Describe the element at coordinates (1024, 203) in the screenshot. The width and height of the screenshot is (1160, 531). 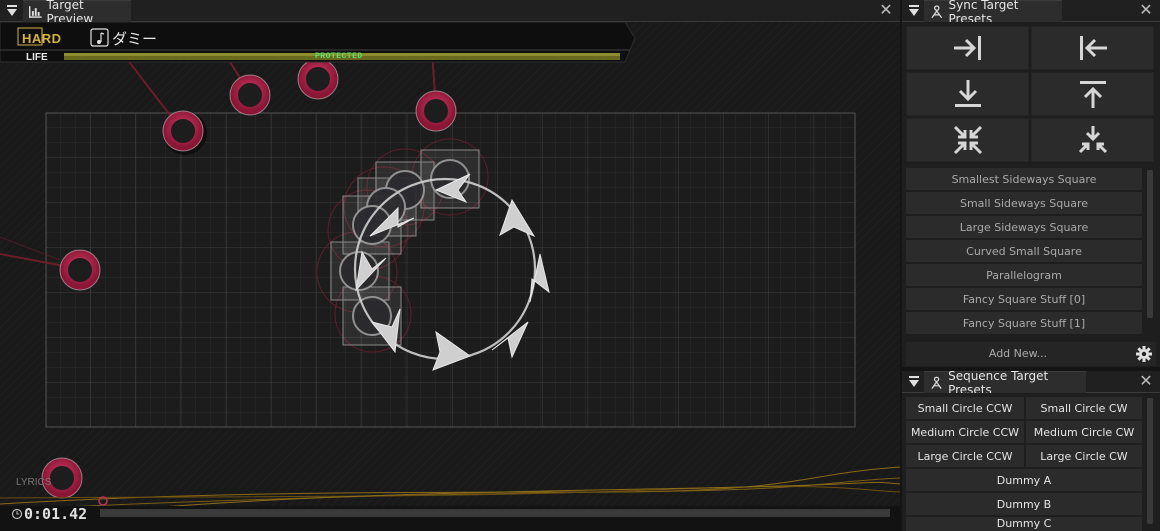
I see `preset-item: Small Sideways Square` at that location.